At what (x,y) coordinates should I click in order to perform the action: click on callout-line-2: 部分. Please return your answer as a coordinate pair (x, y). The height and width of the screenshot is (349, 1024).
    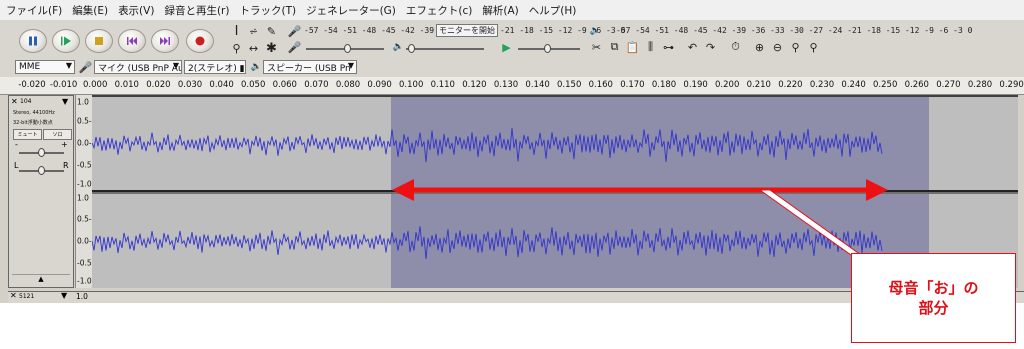
    Looking at the image, I should click on (933, 308).